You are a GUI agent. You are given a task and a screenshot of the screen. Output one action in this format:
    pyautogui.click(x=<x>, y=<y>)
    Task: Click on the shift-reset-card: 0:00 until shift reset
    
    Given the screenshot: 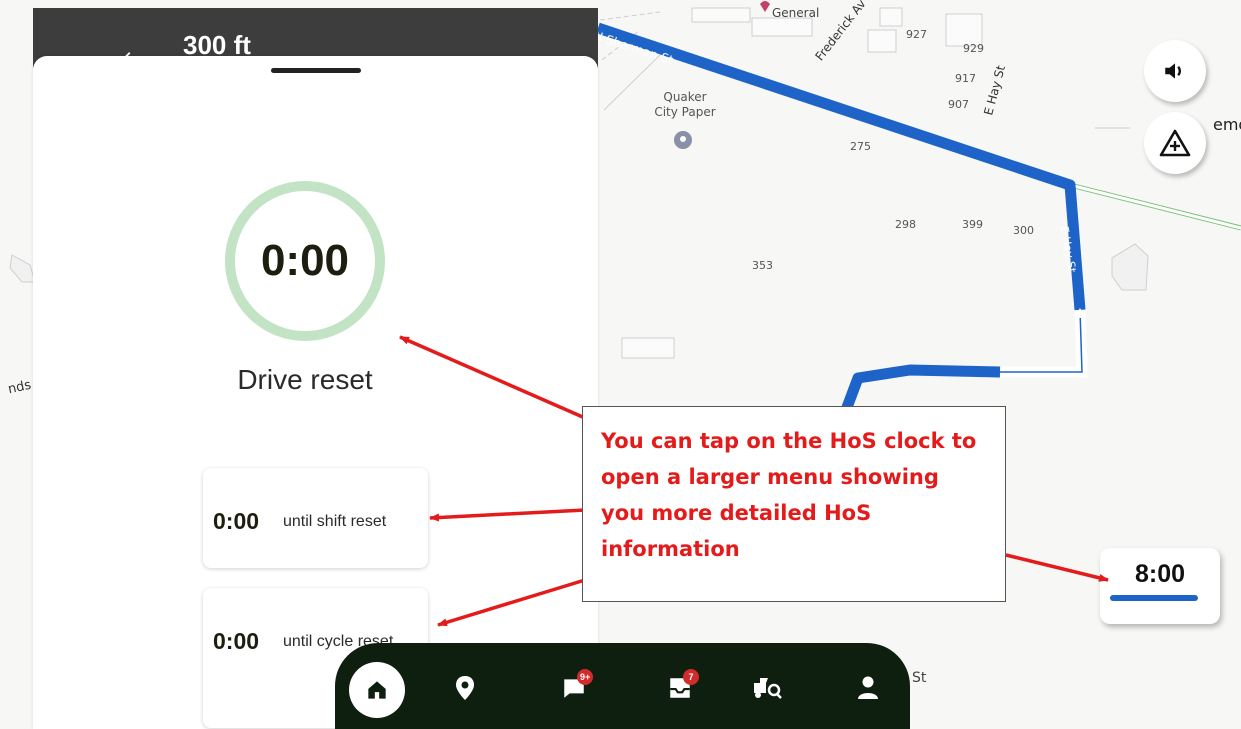 What is the action you would take?
    pyautogui.click(x=315, y=518)
    